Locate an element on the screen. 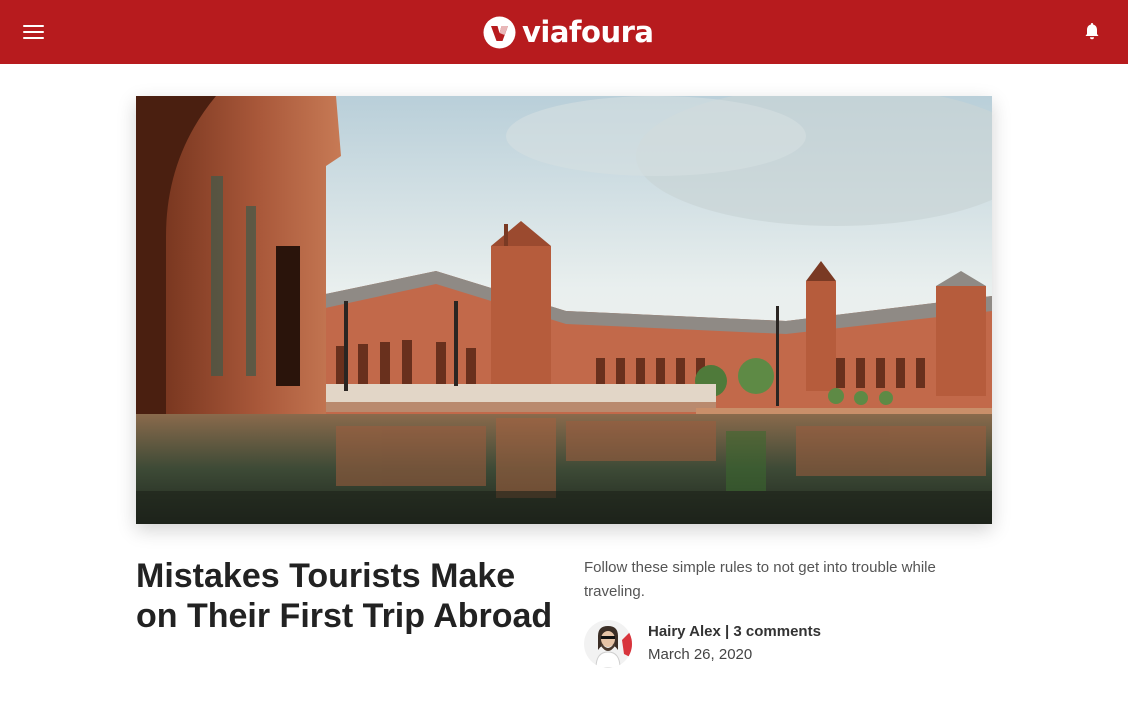 Image resolution: width=1128 pixels, height=713 pixels. top-bar: viafoura is located at coordinates (564, 32).